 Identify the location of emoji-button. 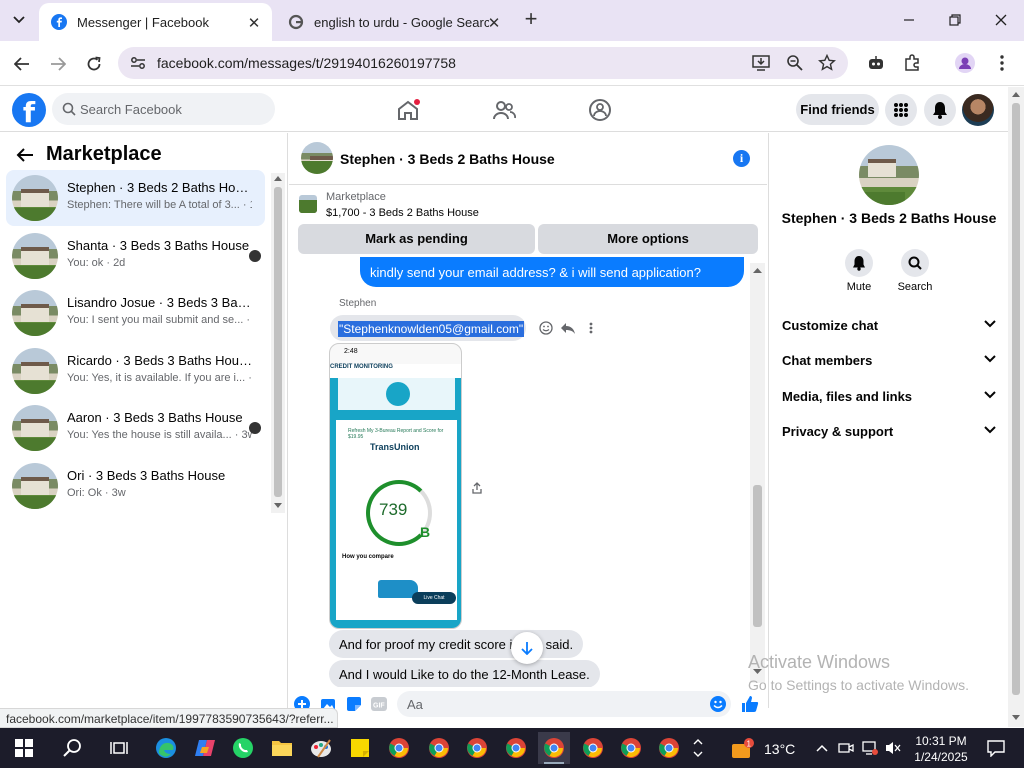
(718, 704).